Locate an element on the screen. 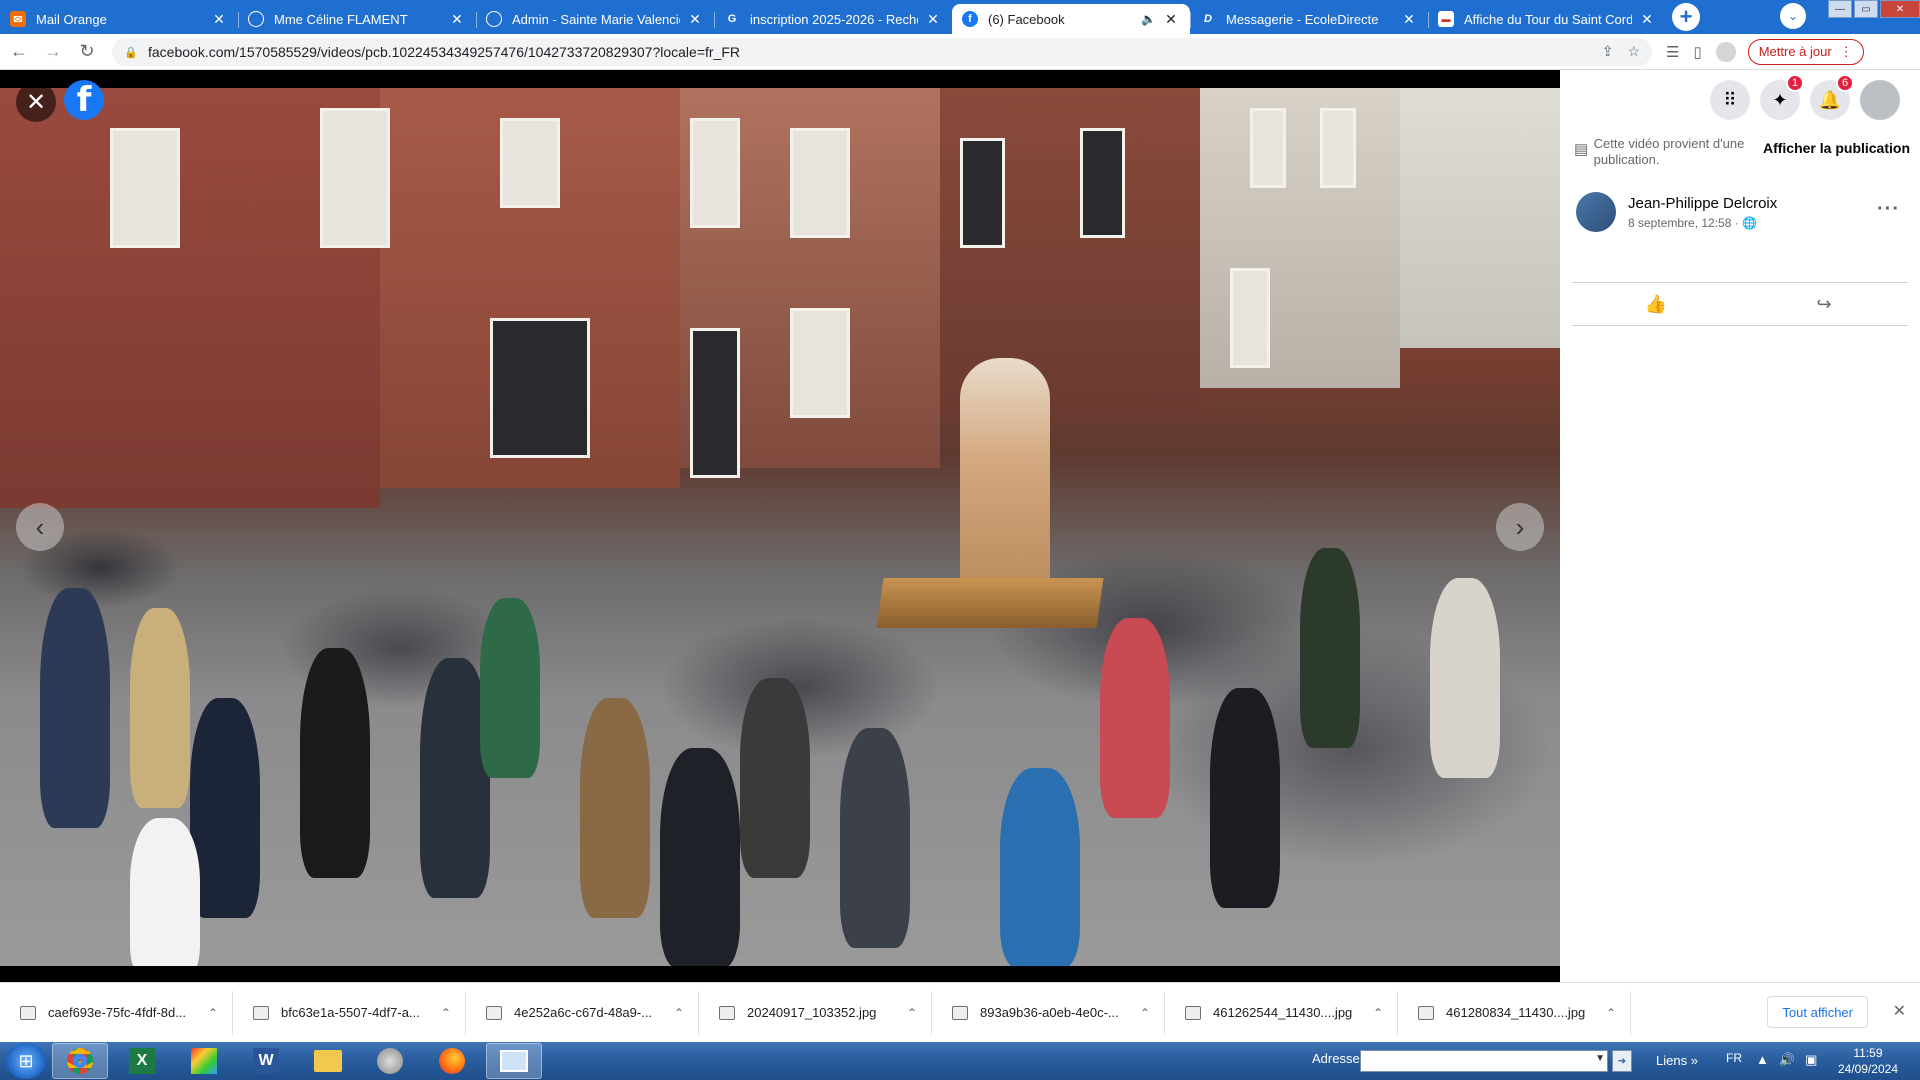 The height and width of the screenshot is (1080, 1920). profile-avatar is located at coordinates (1725, 51).